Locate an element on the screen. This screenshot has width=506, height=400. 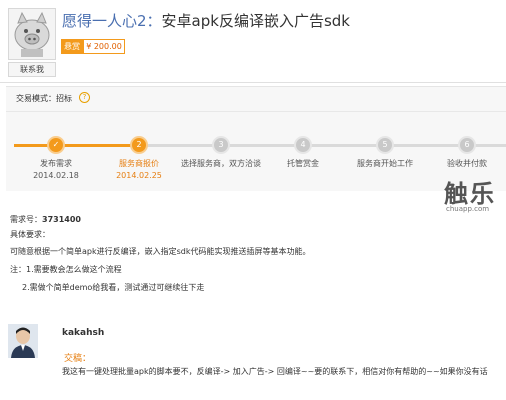
bid-label: 交稿： is located at coordinates (78, 359).